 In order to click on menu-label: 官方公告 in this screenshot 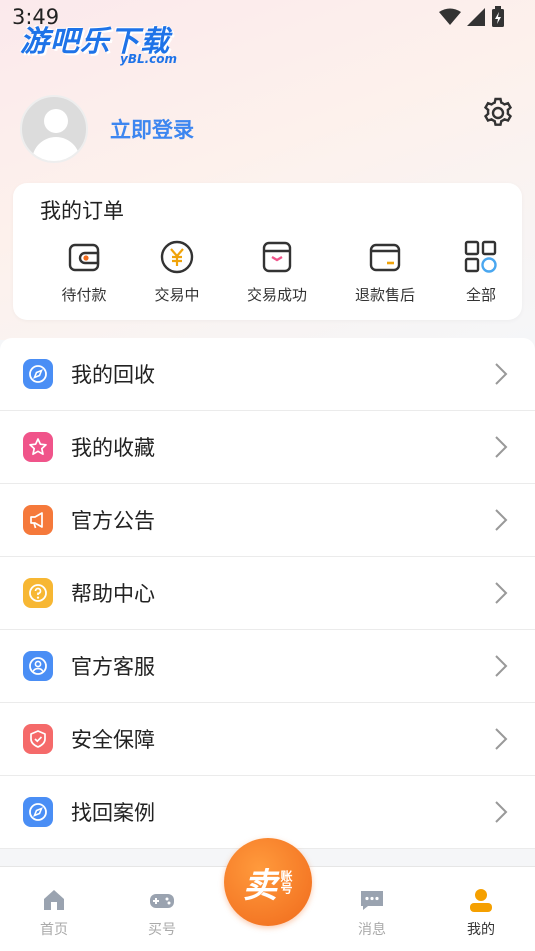, I will do `click(113, 521)`.